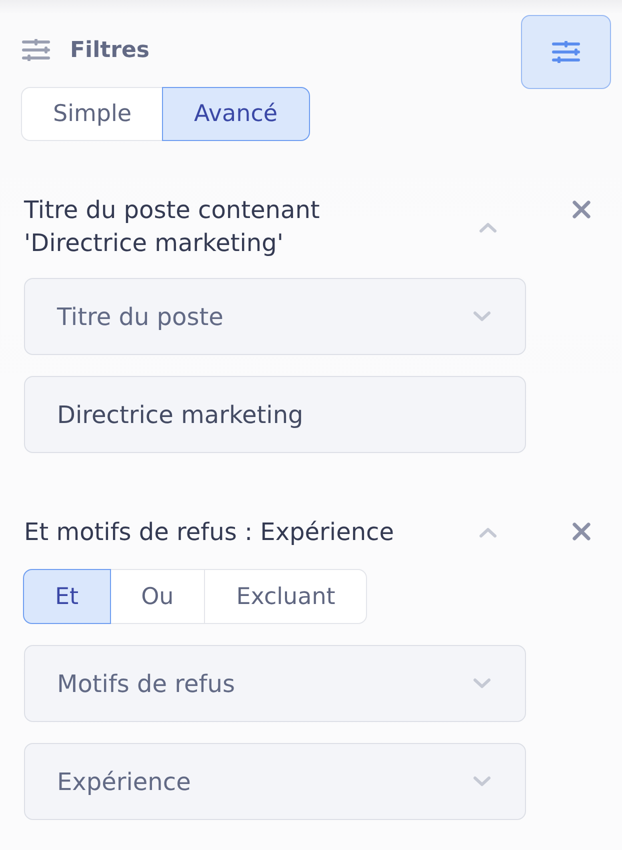 The image size is (622, 850). Describe the element at coordinates (236, 114) in the screenshot. I see `mode-tab: Avancé` at that location.